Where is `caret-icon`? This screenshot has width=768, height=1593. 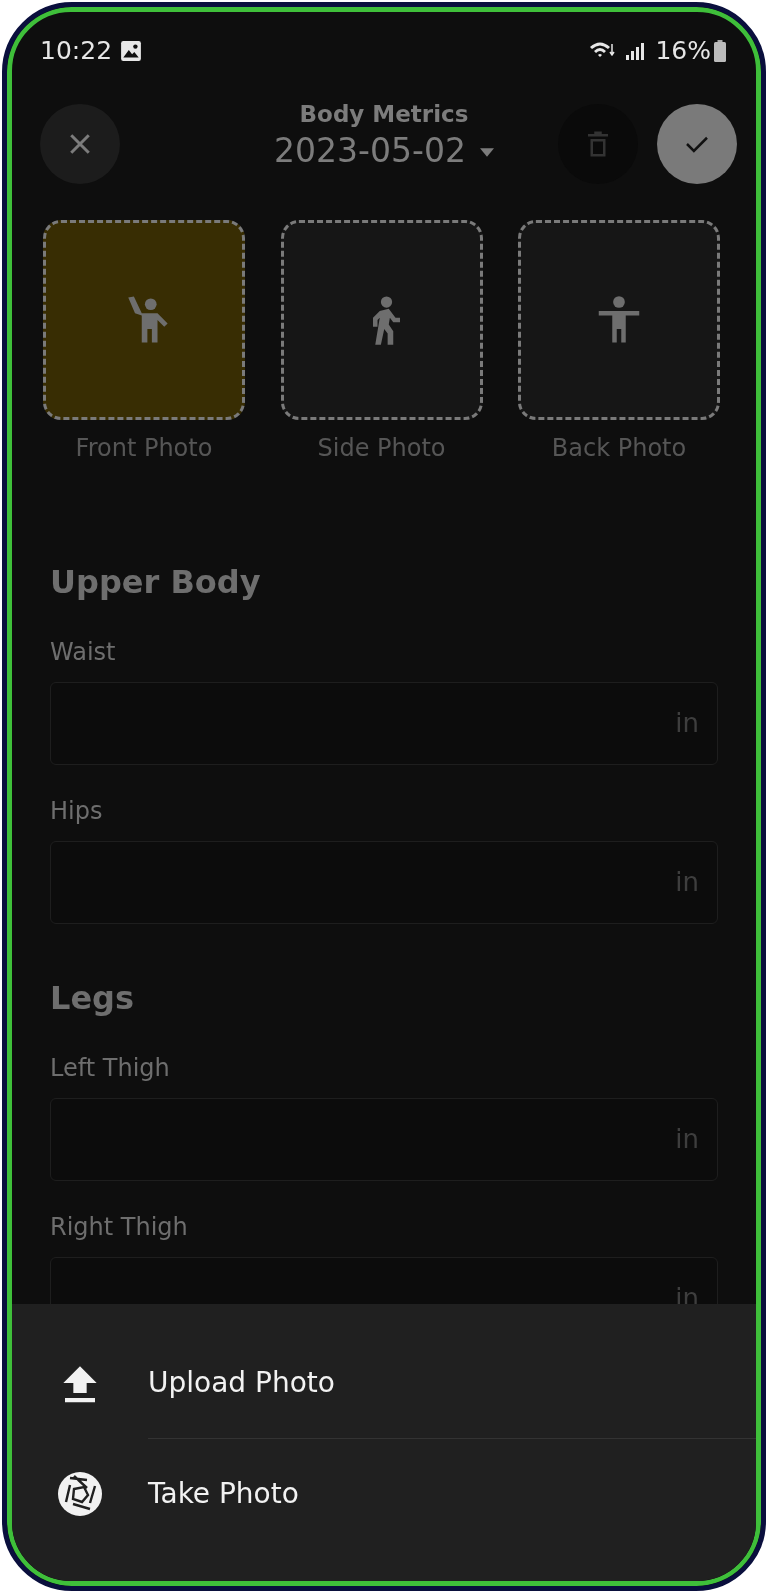 caret-icon is located at coordinates (486, 152).